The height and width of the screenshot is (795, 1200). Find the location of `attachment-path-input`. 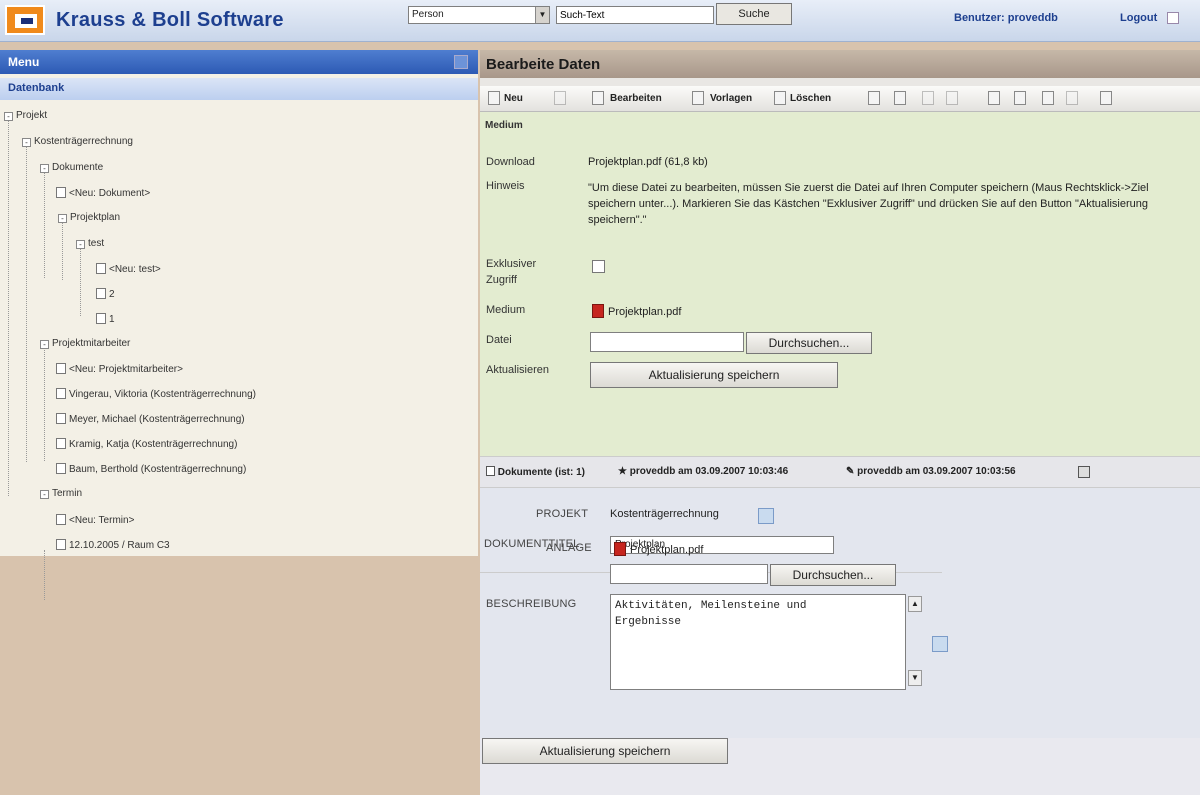

attachment-path-input is located at coordinates (689, 574).